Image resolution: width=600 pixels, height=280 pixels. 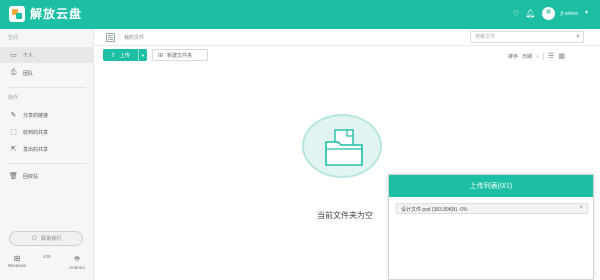 What do you see at coordinates (36, 132) in the screenshot?
I see `sidebar-item-label: 收到的共享` at bounding box center [36, 132].